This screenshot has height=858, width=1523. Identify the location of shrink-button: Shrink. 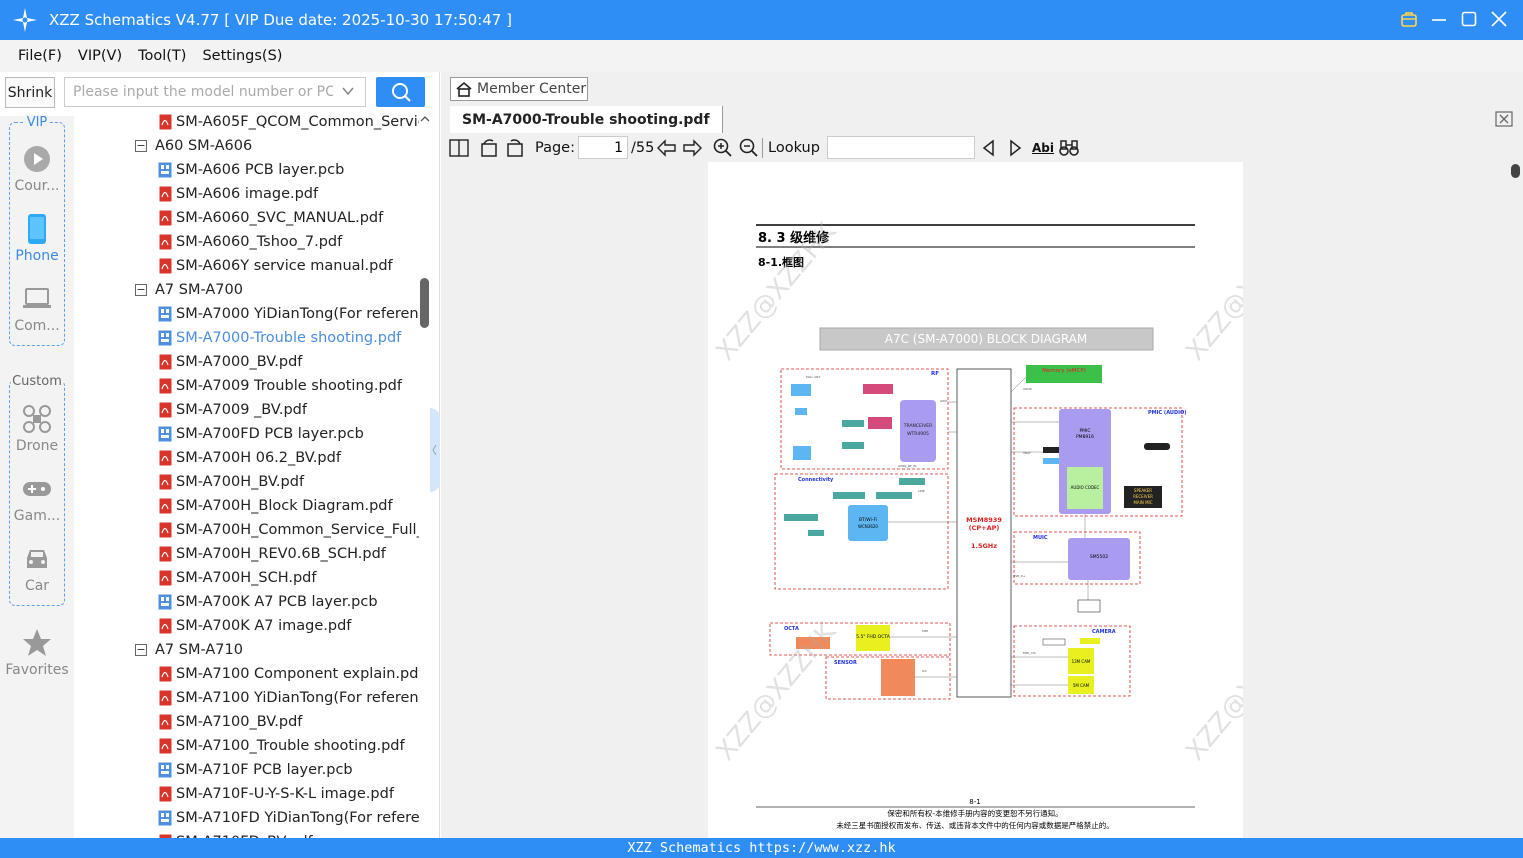
(30, 92).